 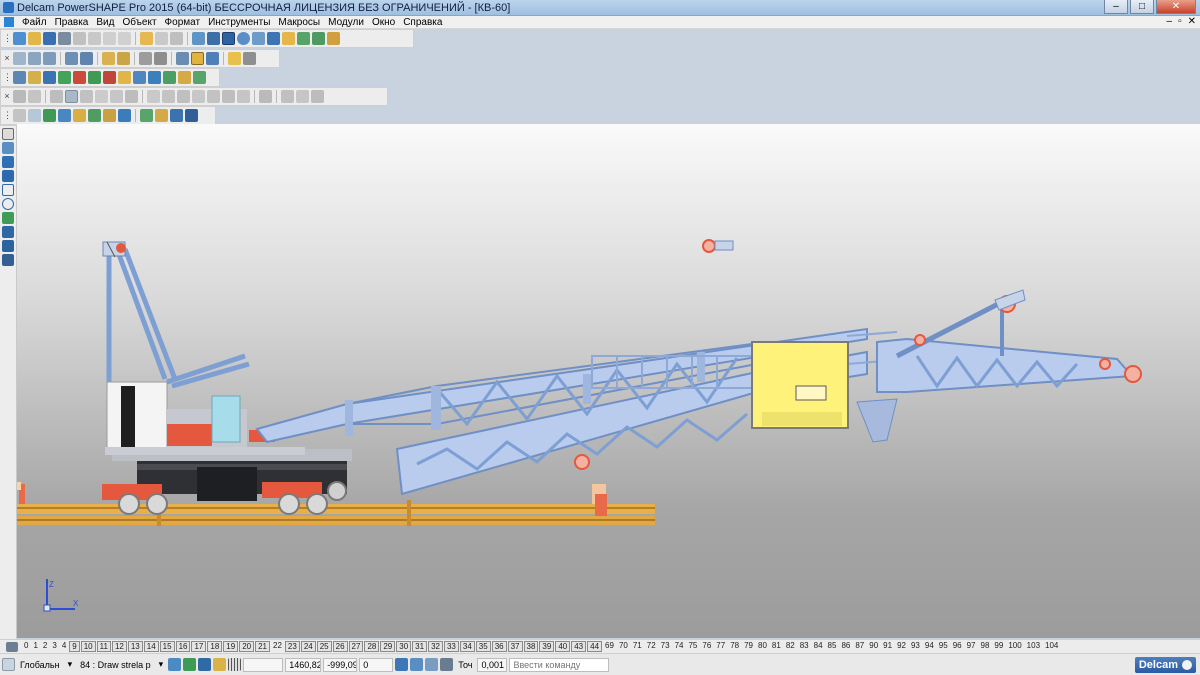 What do you see at coordinates (169, 77) in the screenshot?
I see `sweep-icon` at bounding box center [169, 77].